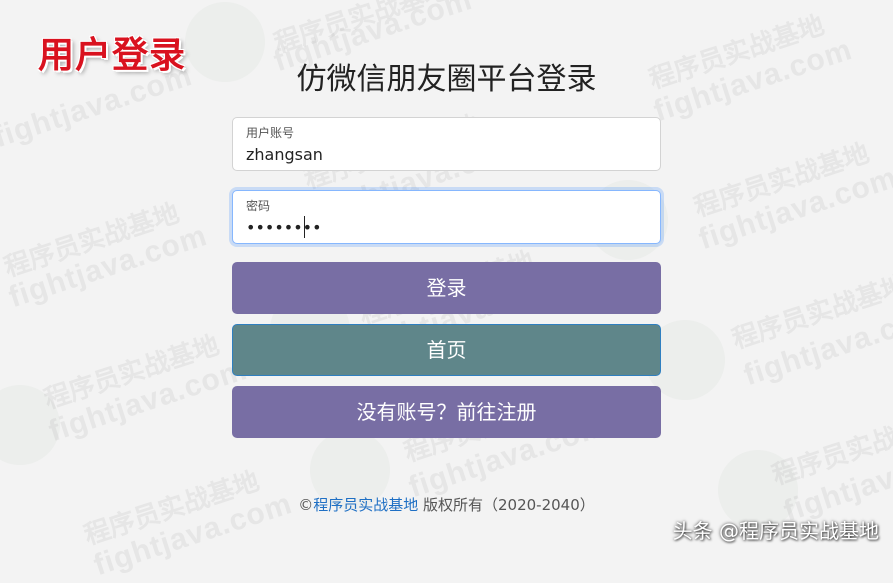  Describe the element at coordinates (270, 133) in the screenshot. I see `username-label: 用户账号` at that location.